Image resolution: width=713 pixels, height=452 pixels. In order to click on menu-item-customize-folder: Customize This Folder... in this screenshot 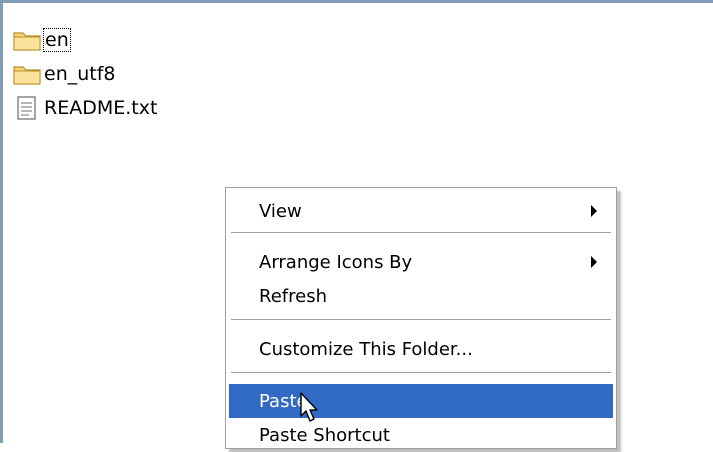, I will do `click(421, 349)`.